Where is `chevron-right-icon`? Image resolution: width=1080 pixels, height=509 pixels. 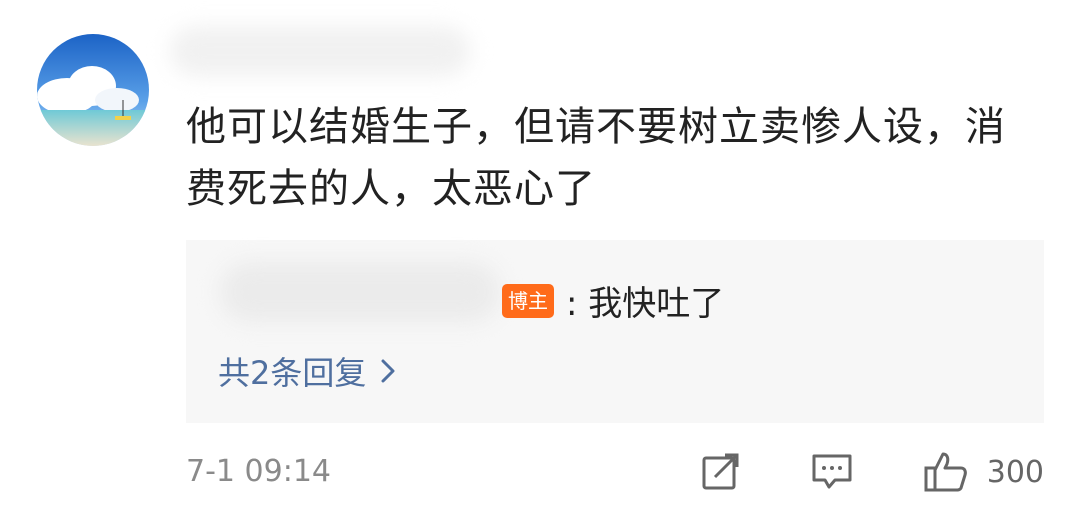
chevron-right-icon is located at coordinates (388, 371).